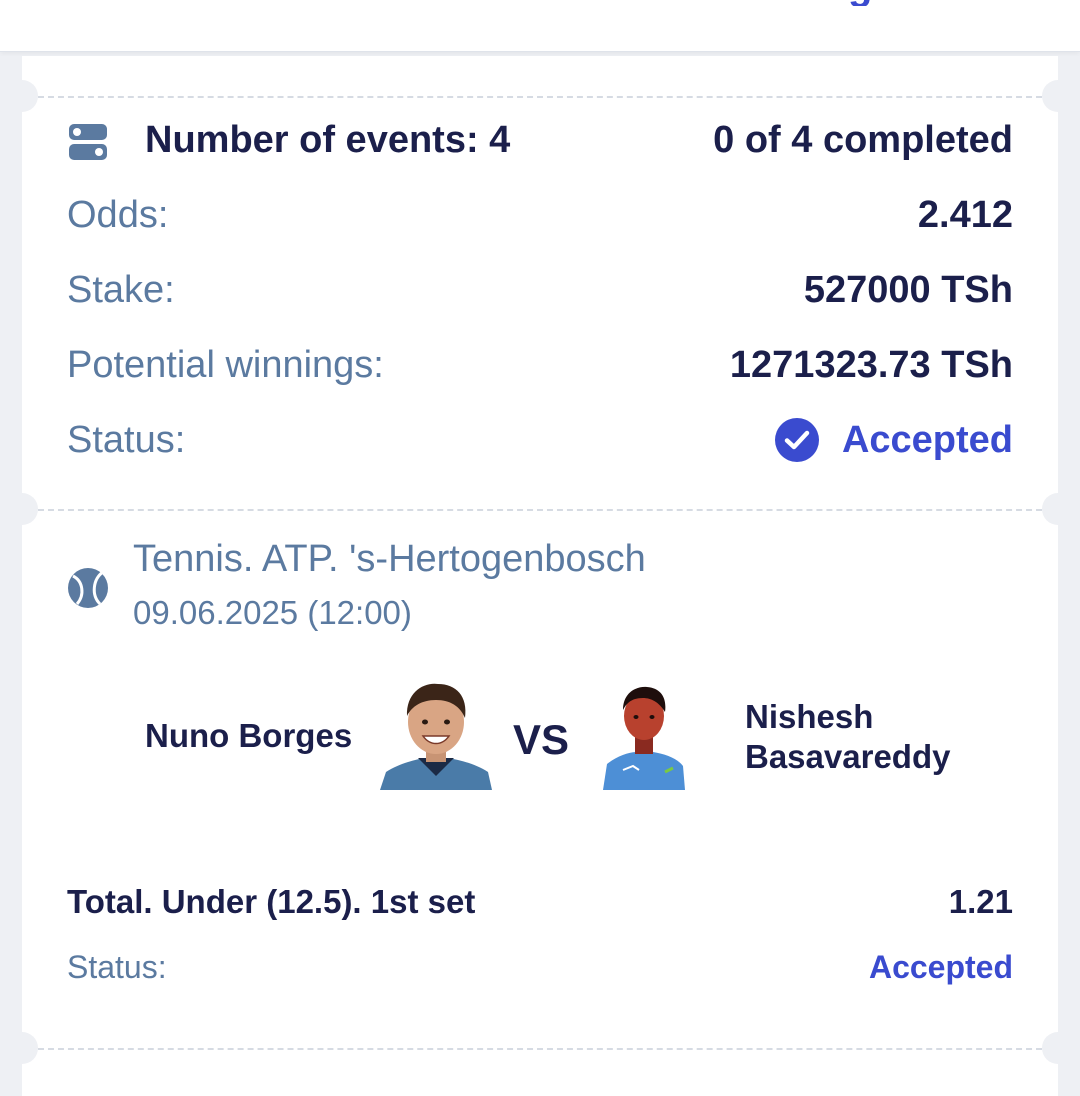 Image resolution: width=1080 pixels, height=1096 pixels. What do you see at coordinates (940, 966) in the screenshot?
I see `selection-status-value: Accepted` at bounding box center [940, 966].